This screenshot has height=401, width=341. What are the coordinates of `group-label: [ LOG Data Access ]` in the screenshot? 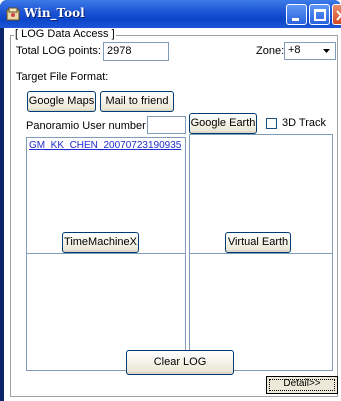 It's located at (65, 34).